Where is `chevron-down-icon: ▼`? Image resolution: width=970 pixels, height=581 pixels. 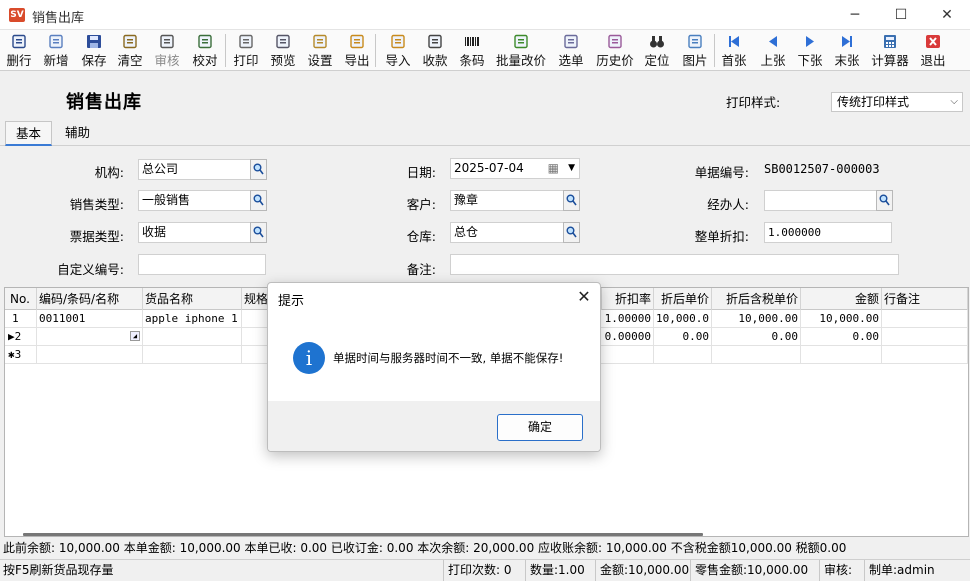
chevron-down-icon: ▼ is located at coordinates (571, 168).